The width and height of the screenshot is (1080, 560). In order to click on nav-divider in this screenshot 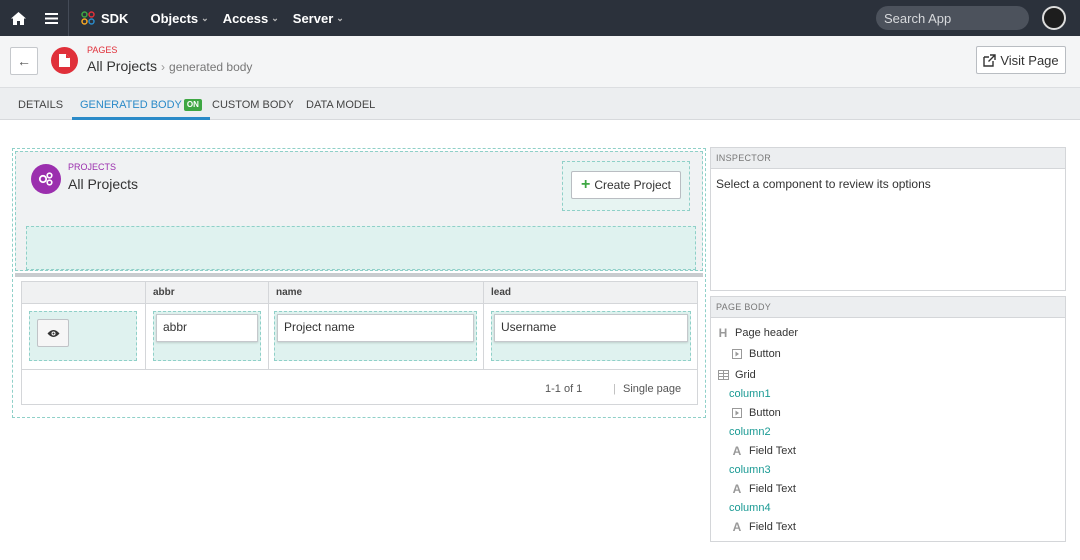, I will do `click(68, 18)`.